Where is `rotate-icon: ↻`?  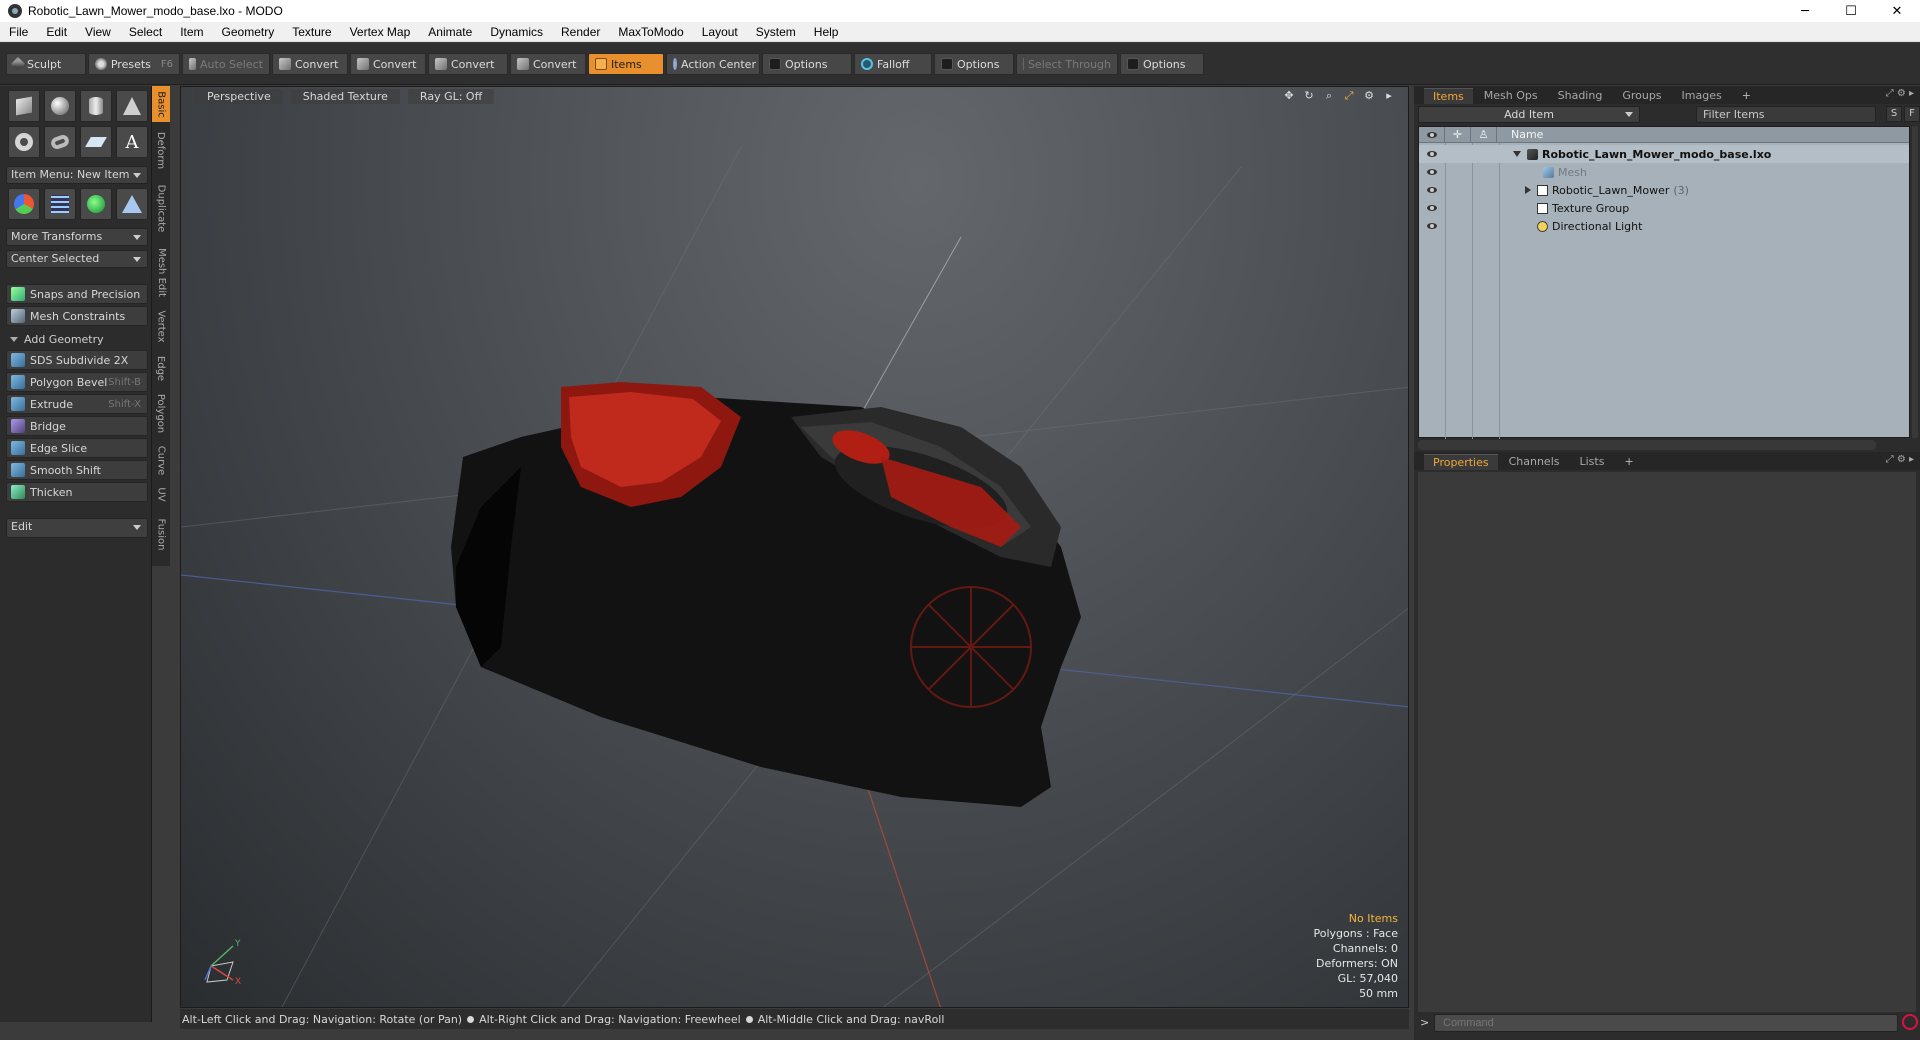
rotate-icon: ↻ is located at coordinates (1309, 96).